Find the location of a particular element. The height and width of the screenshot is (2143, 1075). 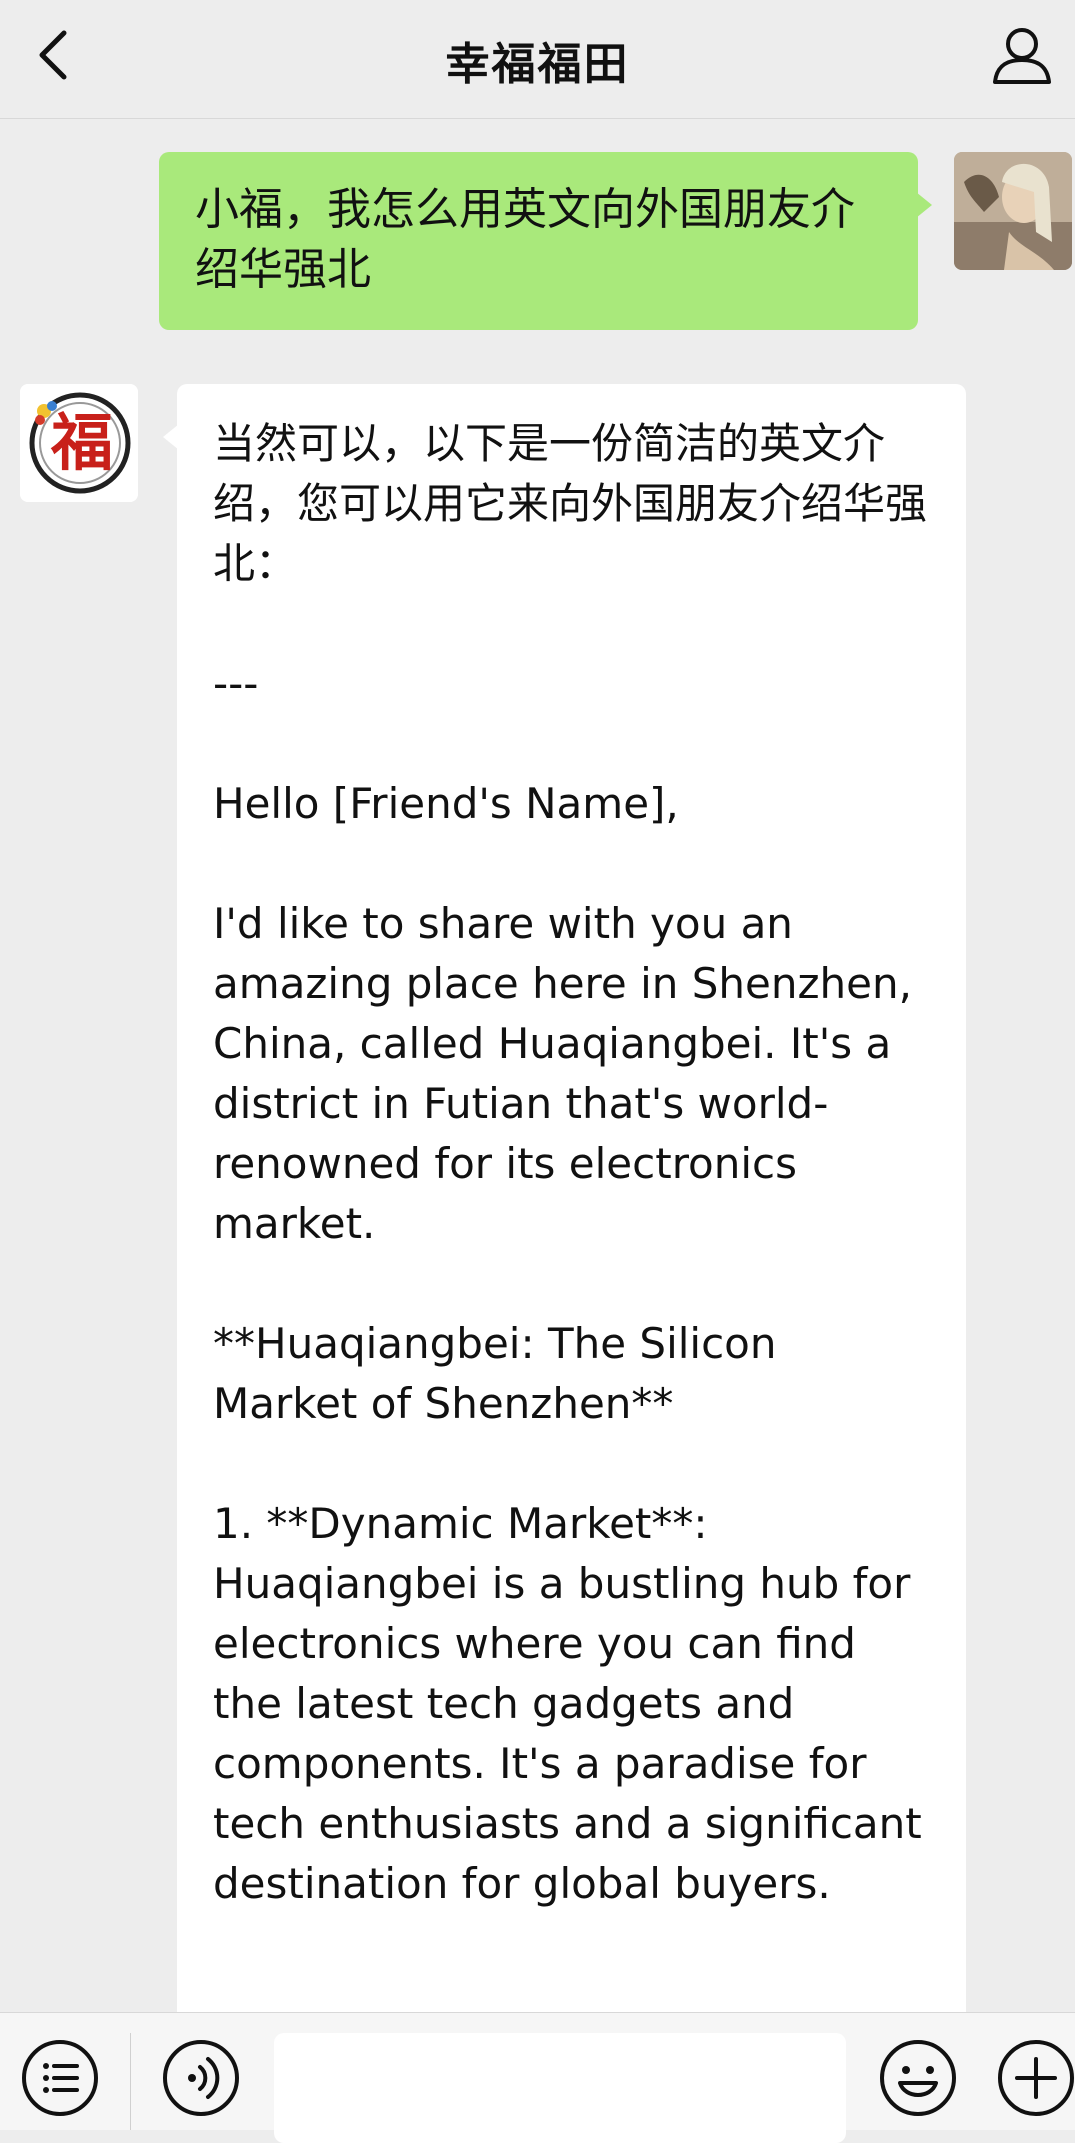

input-bar is located at coordinates (537, 2077).